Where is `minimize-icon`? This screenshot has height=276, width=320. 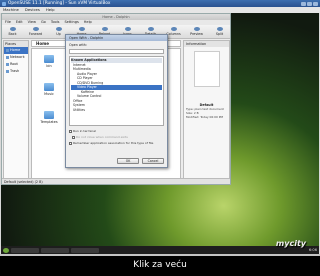 minimize-icon is located at coordinates (303, 3).